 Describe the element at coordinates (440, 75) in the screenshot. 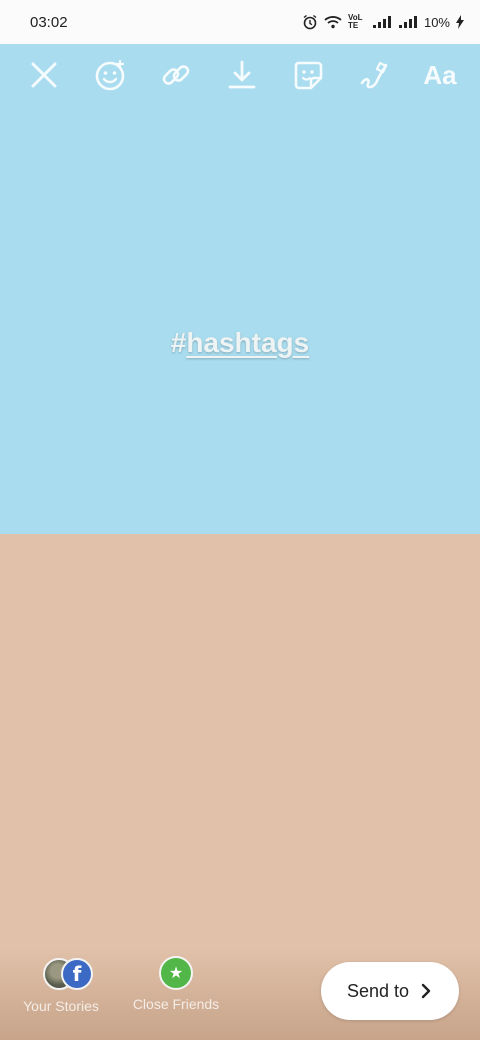

I see `text-button: Aa` at that location.